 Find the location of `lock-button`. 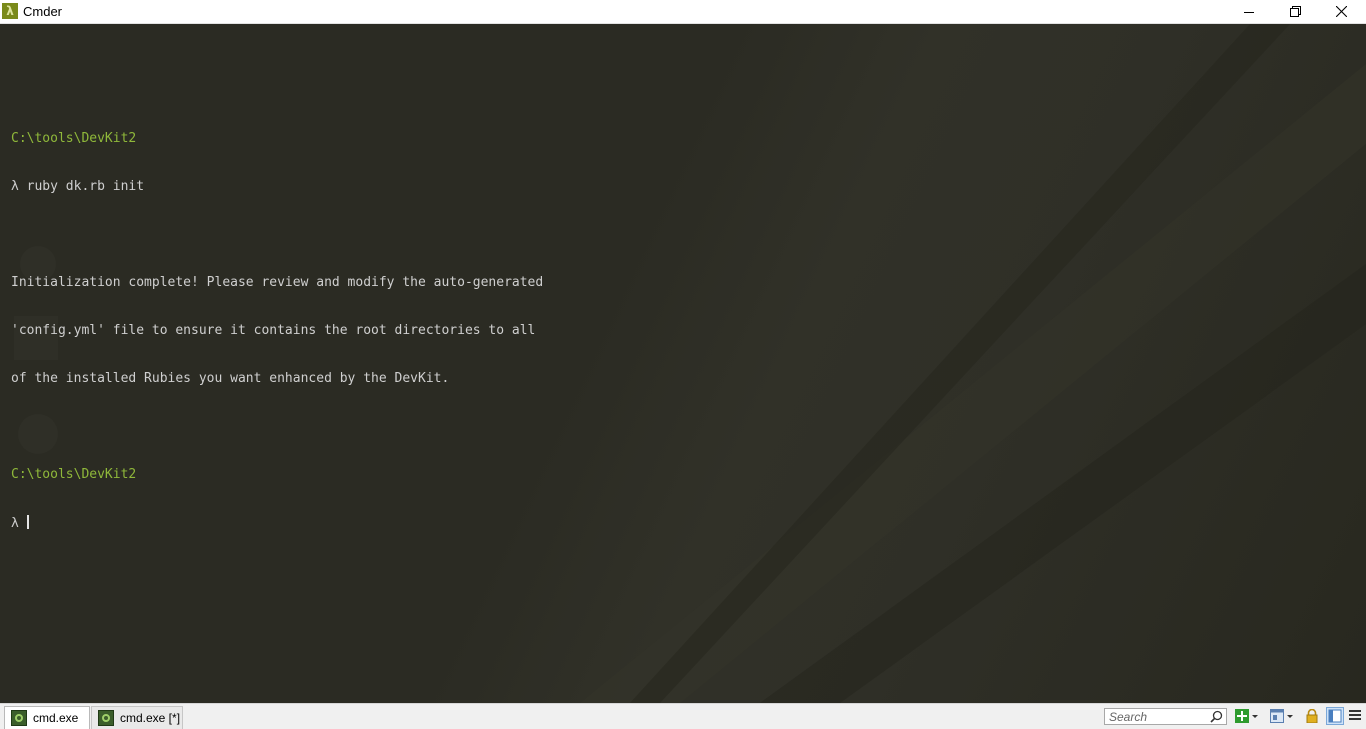

lock-button is located at coordinates (1312, 716).